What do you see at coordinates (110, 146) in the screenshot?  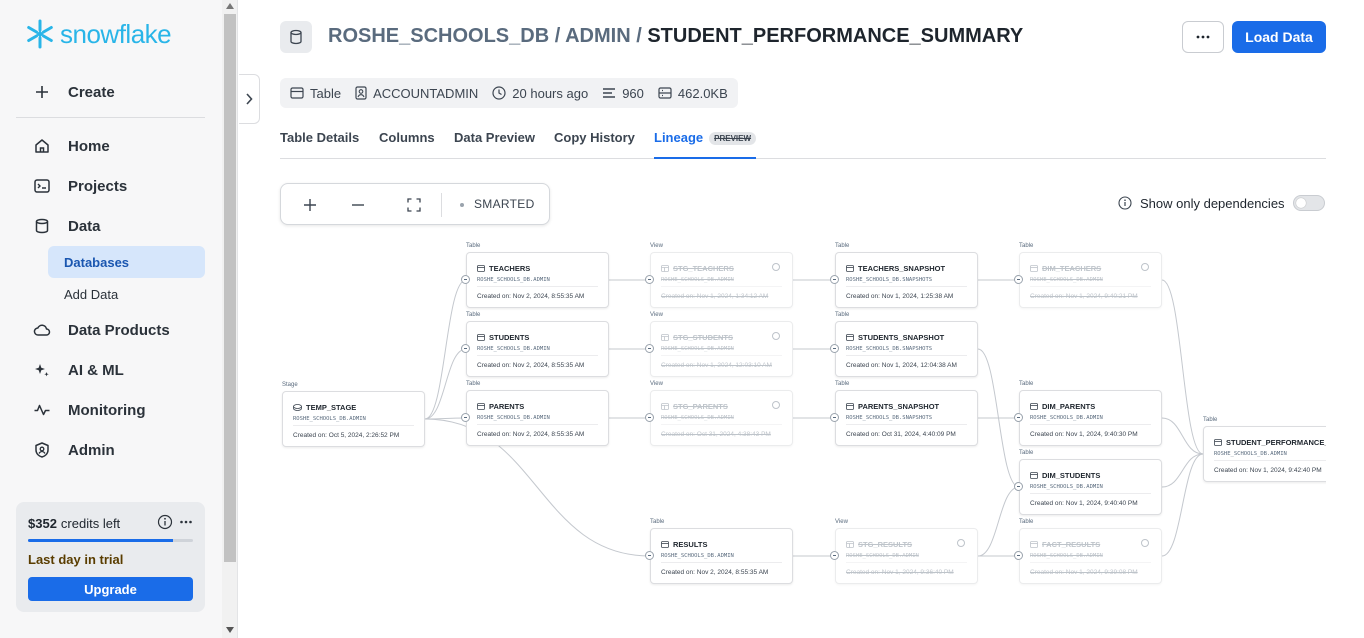 I see `sidebar-item-home: Home` at bounding box center [110, 146].